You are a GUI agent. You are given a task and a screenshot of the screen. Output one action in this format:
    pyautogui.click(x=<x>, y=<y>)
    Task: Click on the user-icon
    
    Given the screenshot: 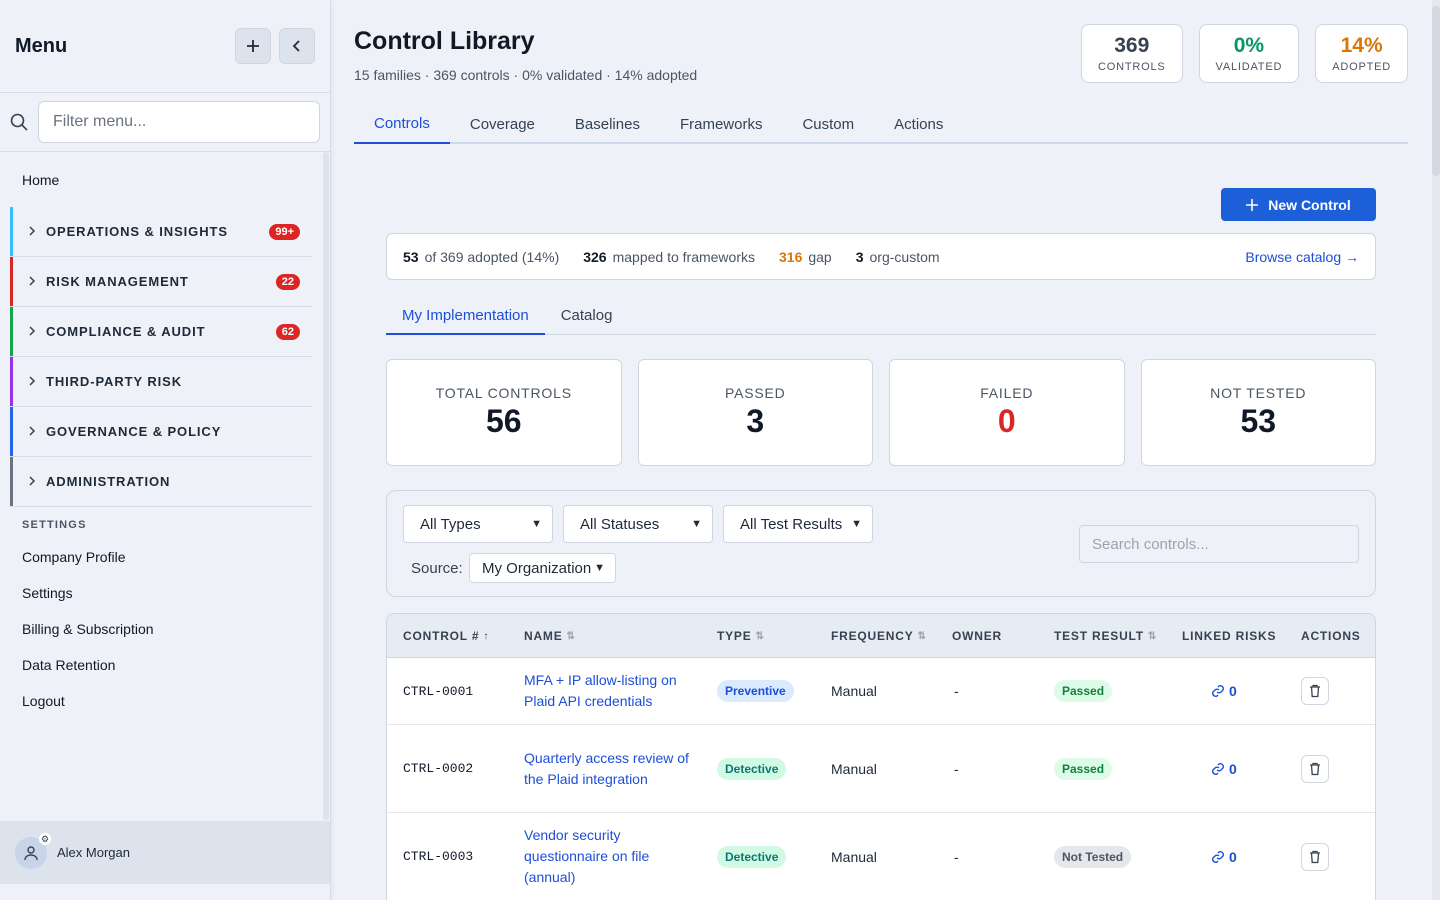 What is the action you would take?
    pyautogui.click(x=31, y=852)
    